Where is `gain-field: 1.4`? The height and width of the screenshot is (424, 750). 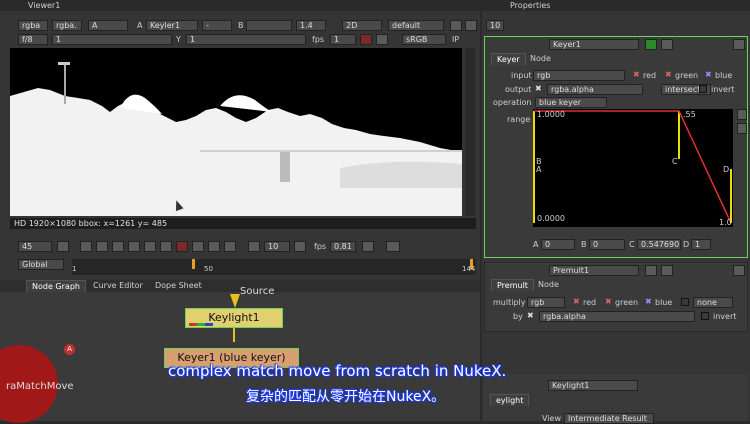 gain-field: 1.4 is located at coordinates (311, 25).